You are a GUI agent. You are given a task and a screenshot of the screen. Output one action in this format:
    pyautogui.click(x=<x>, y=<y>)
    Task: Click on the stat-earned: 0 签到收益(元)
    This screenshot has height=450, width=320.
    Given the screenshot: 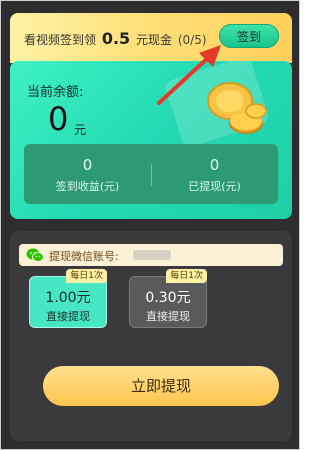 What is the action you would take?
    pyautogui.click(x=87, y=175)
    